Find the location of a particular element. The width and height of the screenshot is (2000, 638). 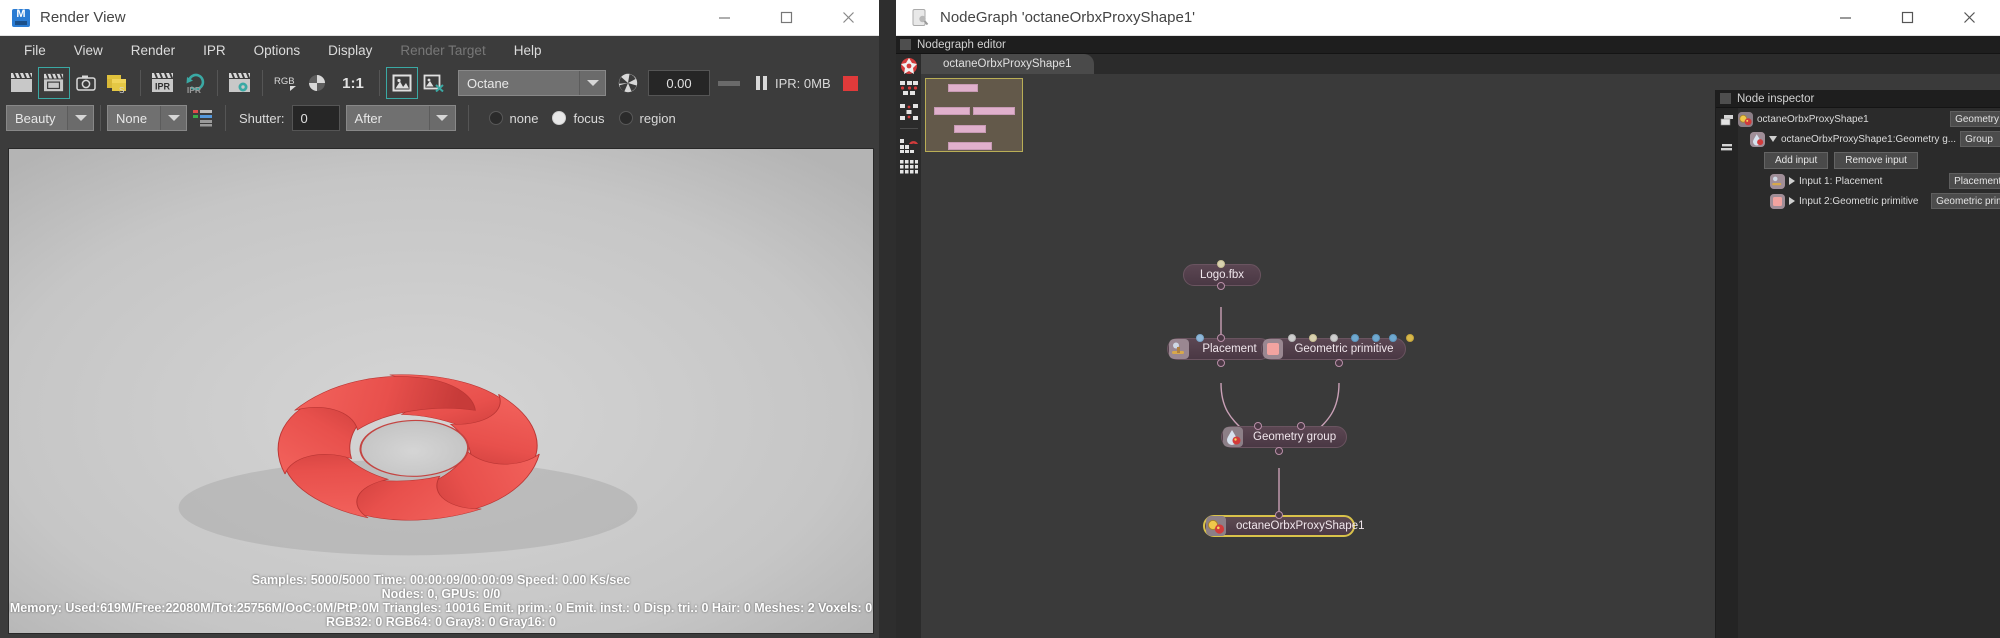

one-to-one-zoom-button: 1:1 is located at coordinates (353, 83).